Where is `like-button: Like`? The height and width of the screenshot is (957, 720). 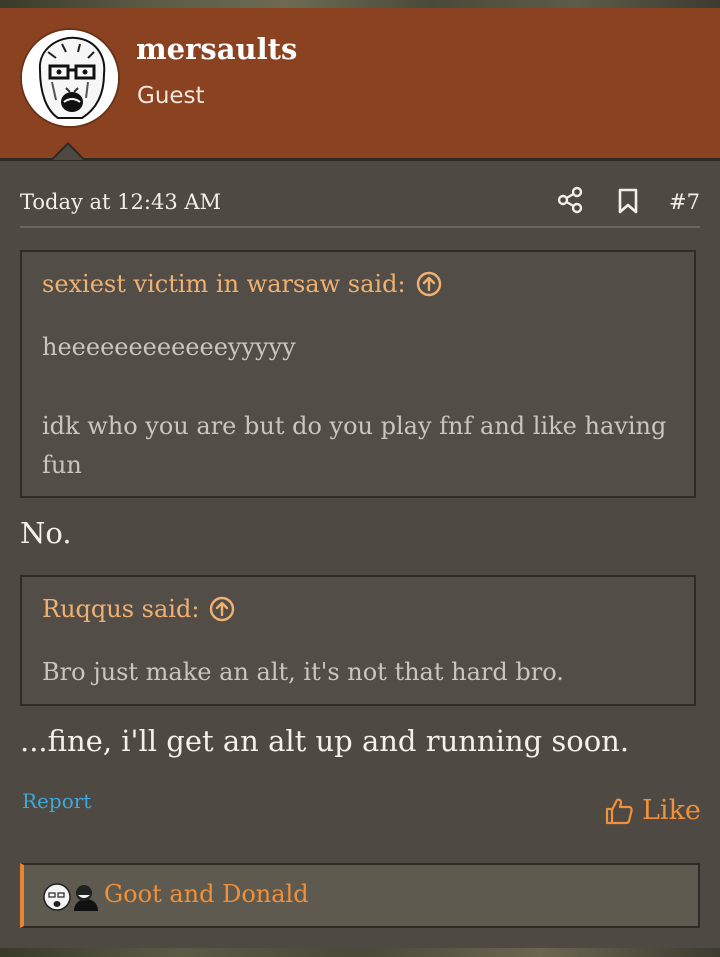 like-button: Like is located at coordinates (652, 810).